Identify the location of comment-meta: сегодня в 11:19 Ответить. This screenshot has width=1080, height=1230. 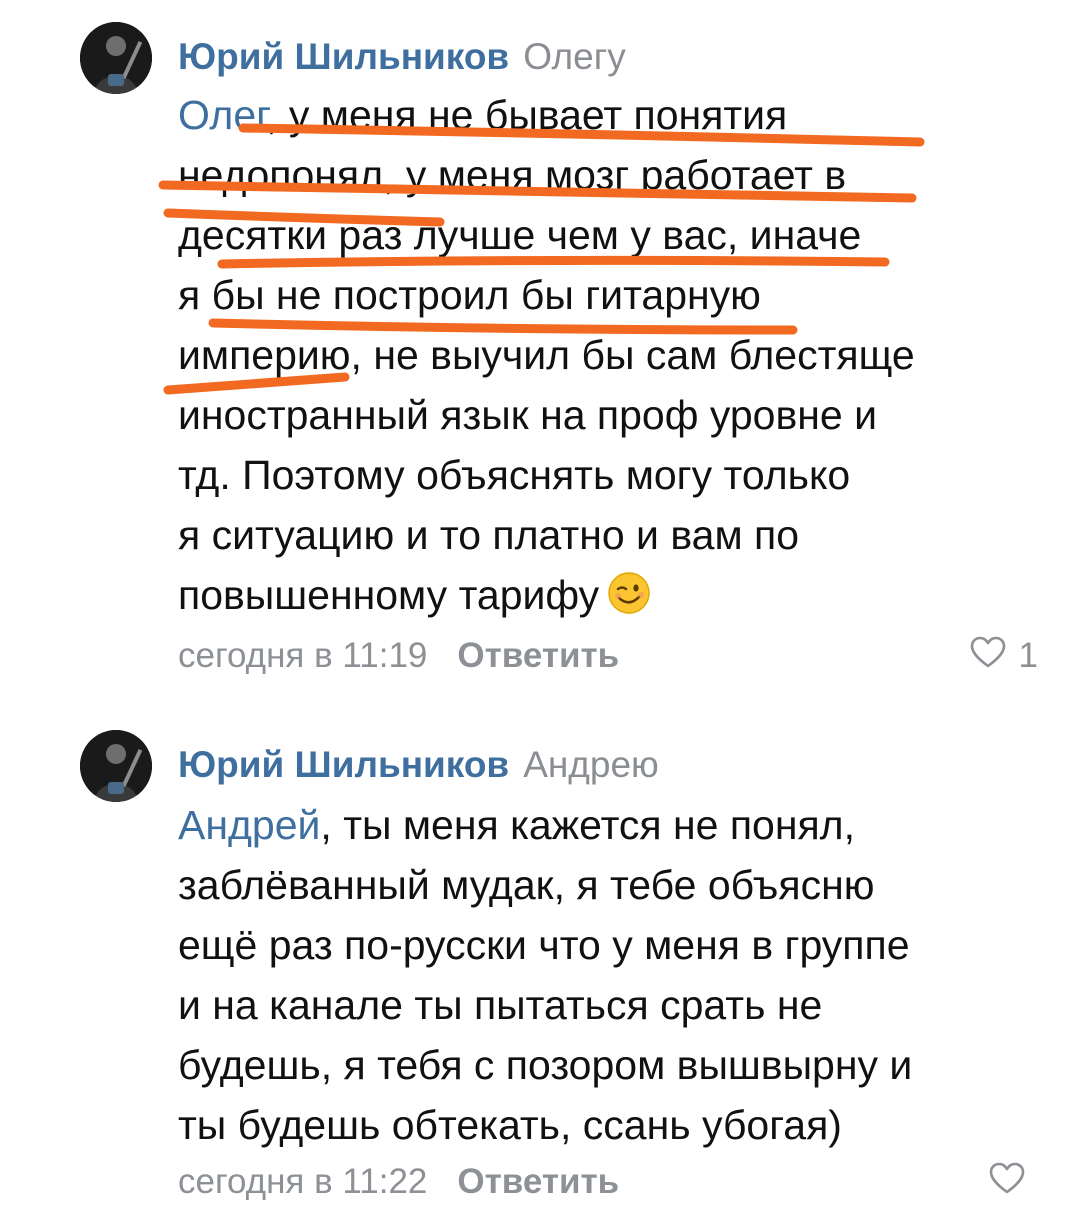
(398, 656).